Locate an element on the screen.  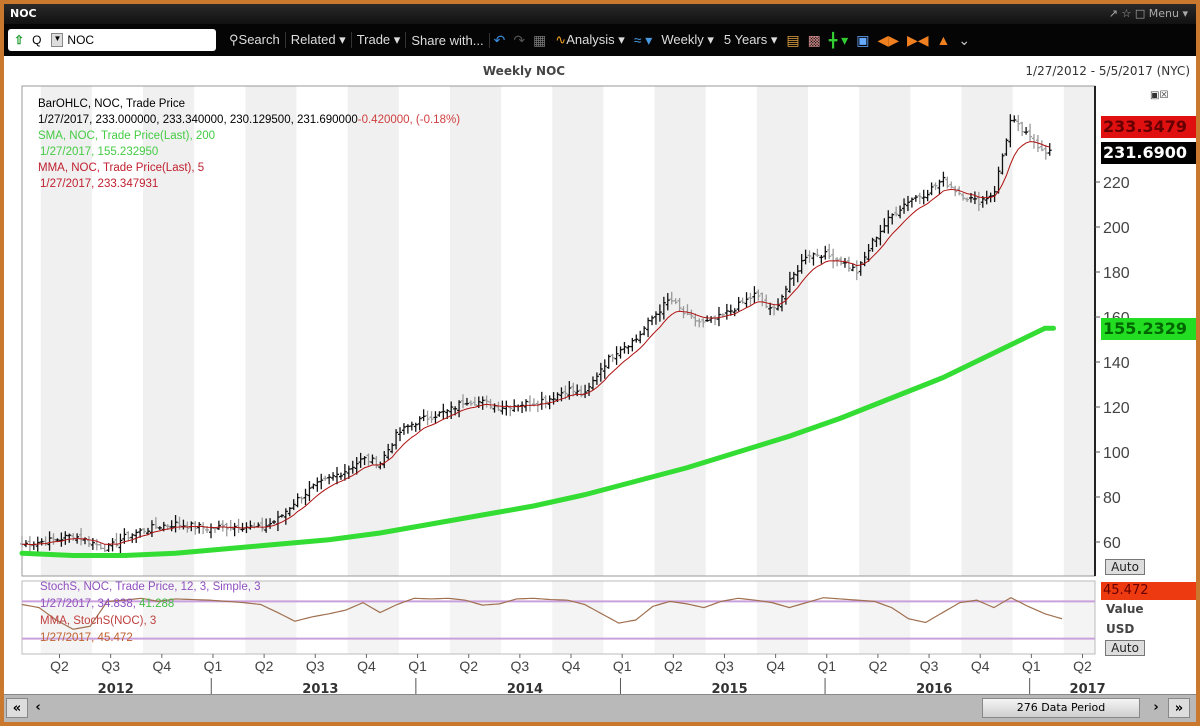
market-selector: Q is located at coordinates (36, 40).